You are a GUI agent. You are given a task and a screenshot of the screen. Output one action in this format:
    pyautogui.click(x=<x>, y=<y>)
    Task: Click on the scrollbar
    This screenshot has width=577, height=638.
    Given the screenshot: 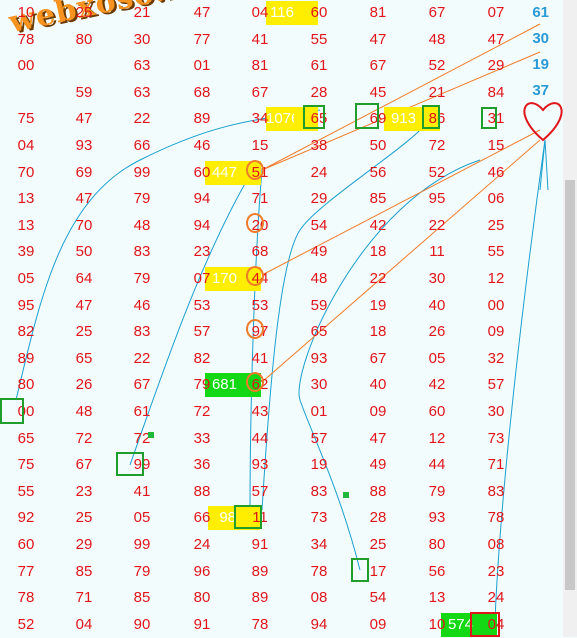 What is the action you would take?
    pyautogui.click(x=570, y=318)
    